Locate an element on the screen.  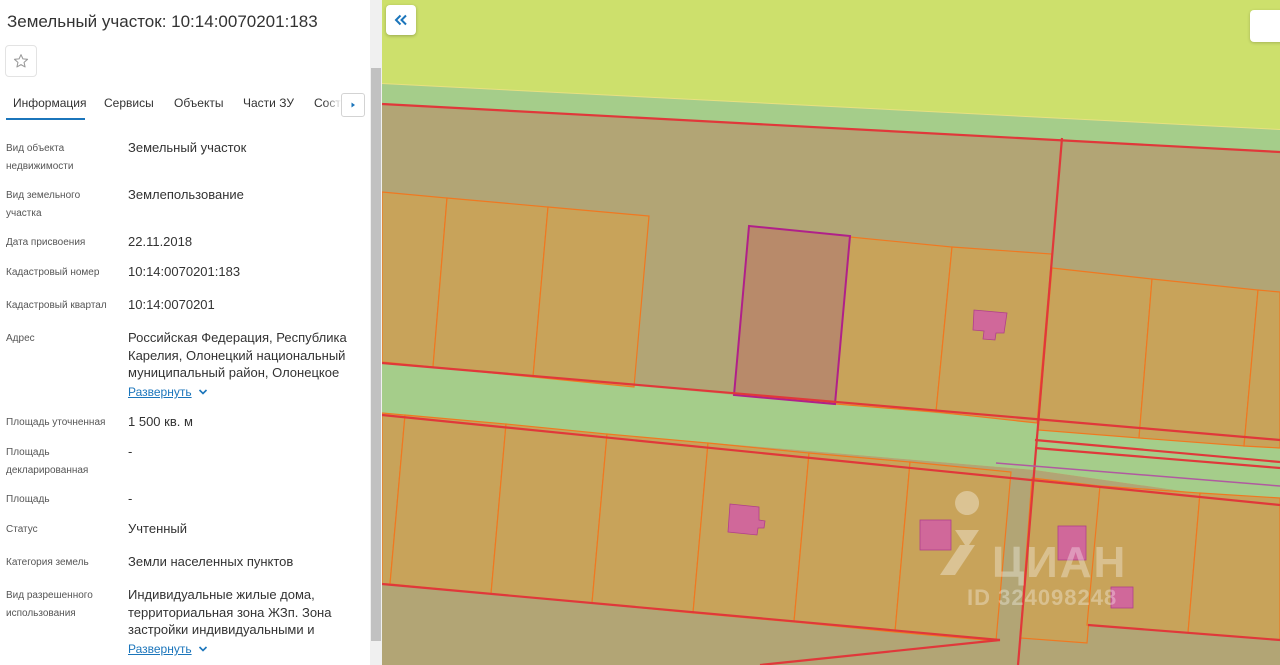
caret-right-icon is located at coordinates (353, 105).